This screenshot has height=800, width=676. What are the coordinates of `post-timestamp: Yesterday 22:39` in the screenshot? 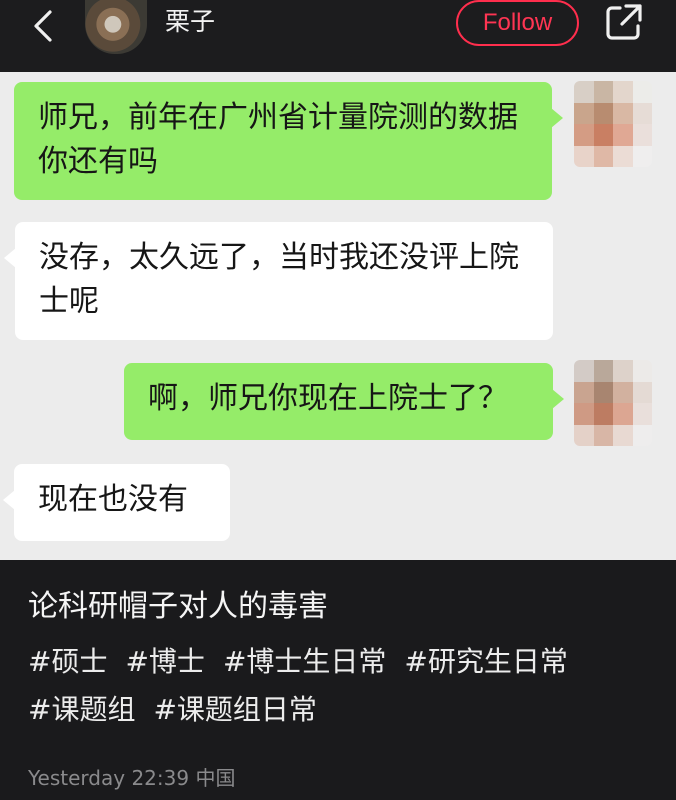 It's located at (109, 778).